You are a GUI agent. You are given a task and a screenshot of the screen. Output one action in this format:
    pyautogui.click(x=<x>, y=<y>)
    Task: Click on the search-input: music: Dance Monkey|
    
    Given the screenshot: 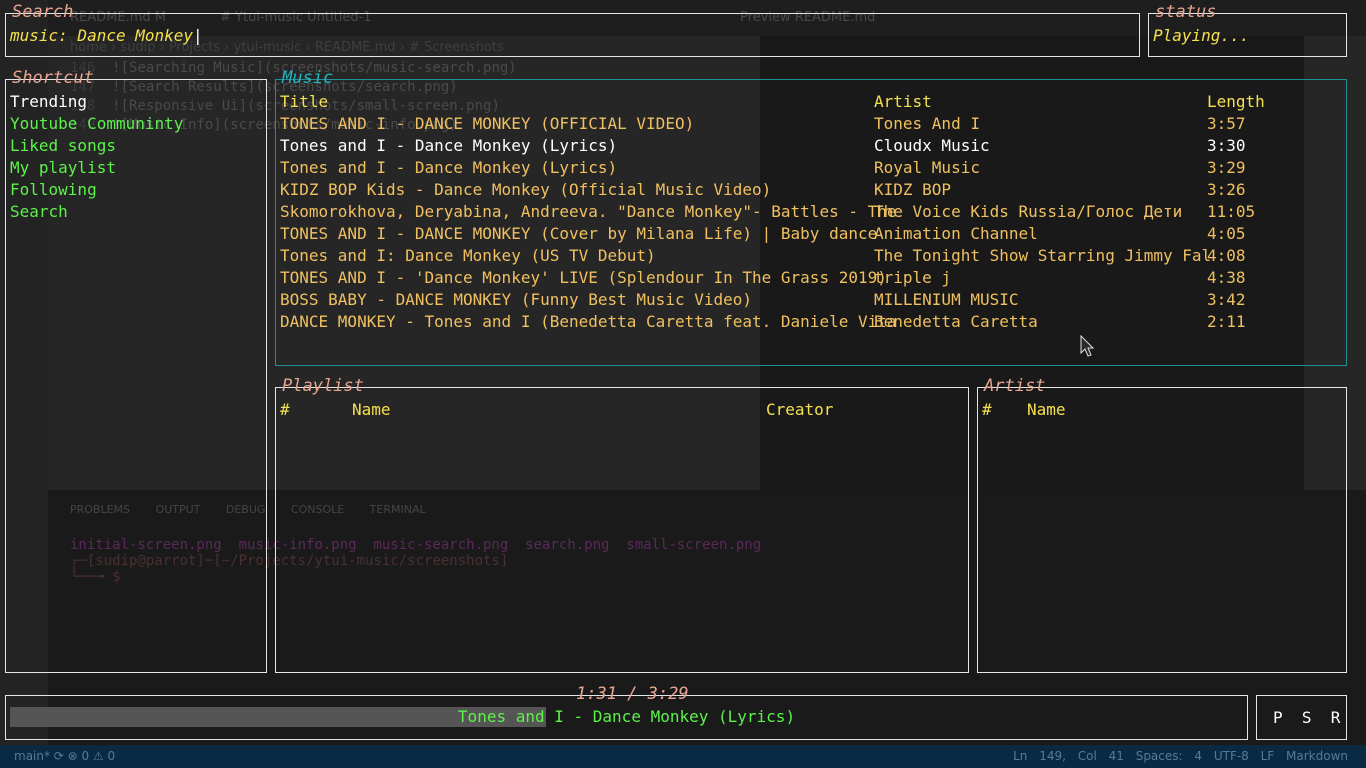 What is the action you would take?
    pyautogui.click(x=106, y=36)
    